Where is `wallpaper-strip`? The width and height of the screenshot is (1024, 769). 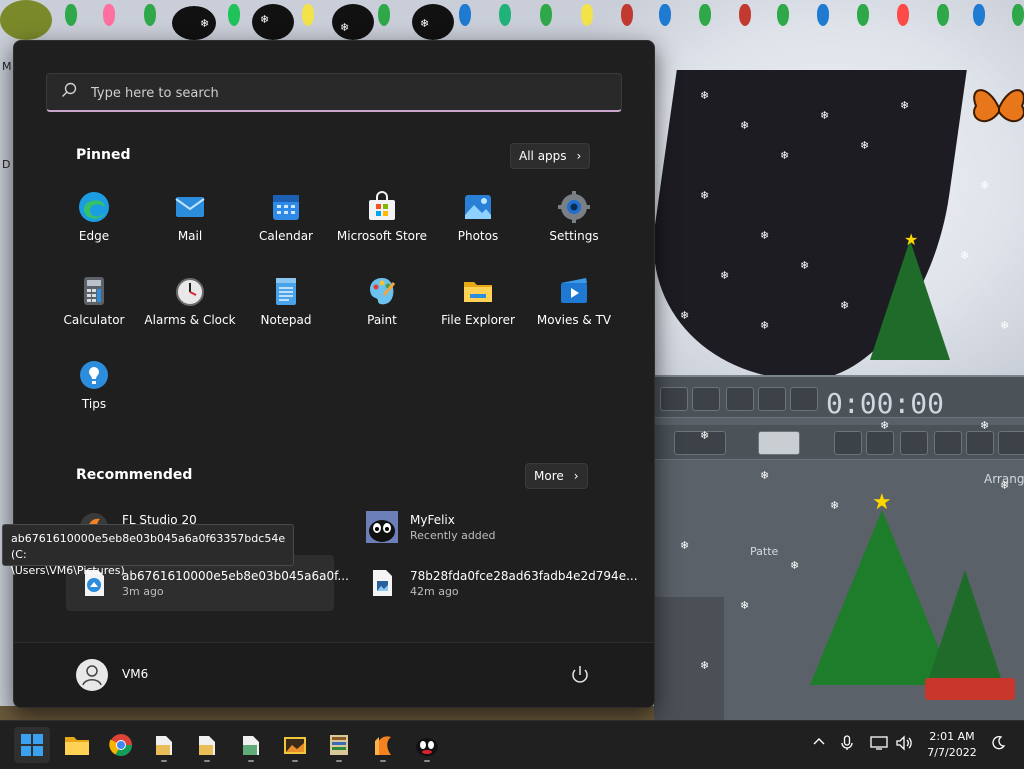 wallpaper-strip is located at coordinates (327, 713).